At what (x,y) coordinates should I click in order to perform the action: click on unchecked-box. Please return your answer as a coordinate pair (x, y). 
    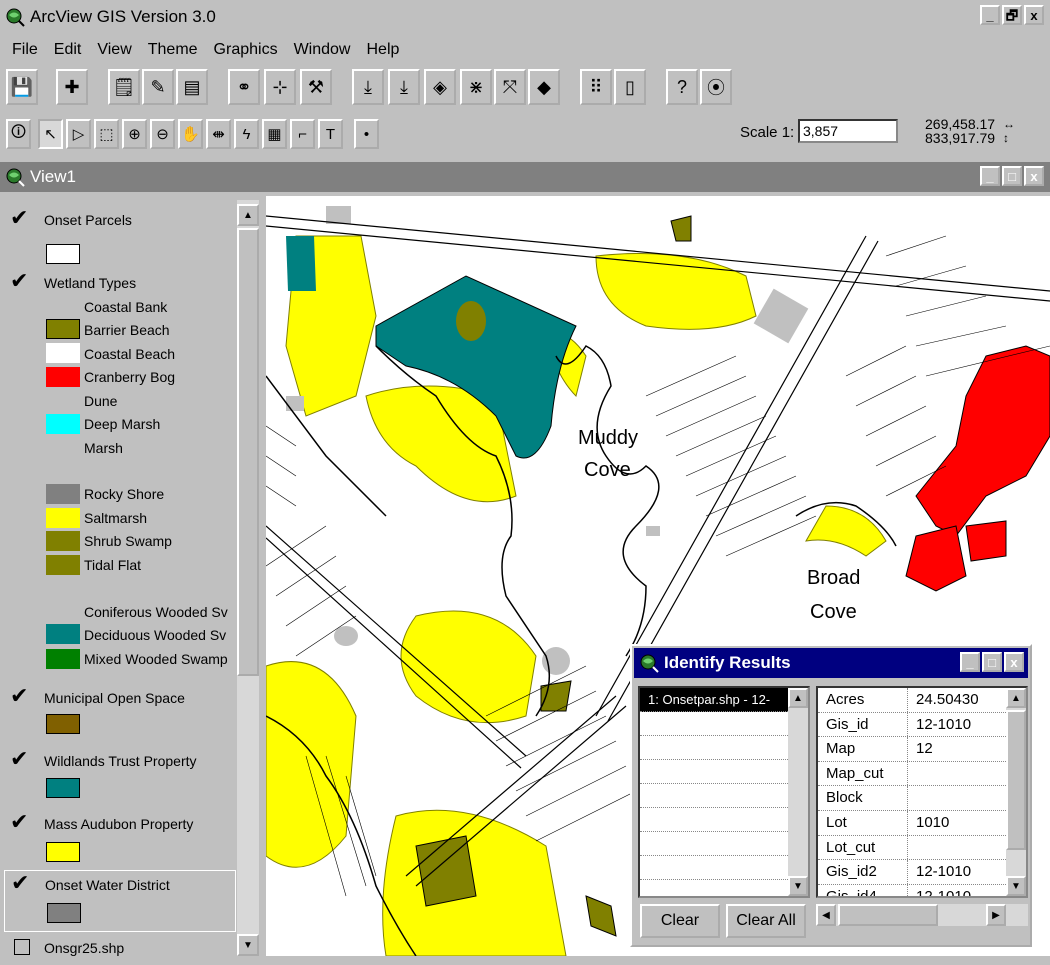
    Looking at the image, I should click on (22, 947).